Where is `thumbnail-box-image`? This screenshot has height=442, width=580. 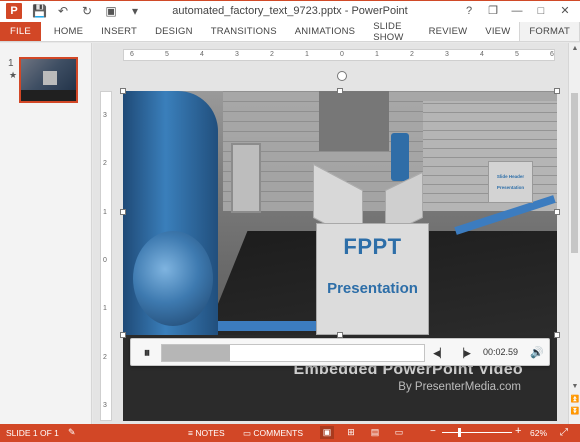 thumbnail-box-image is located at coordinates (50, 78).